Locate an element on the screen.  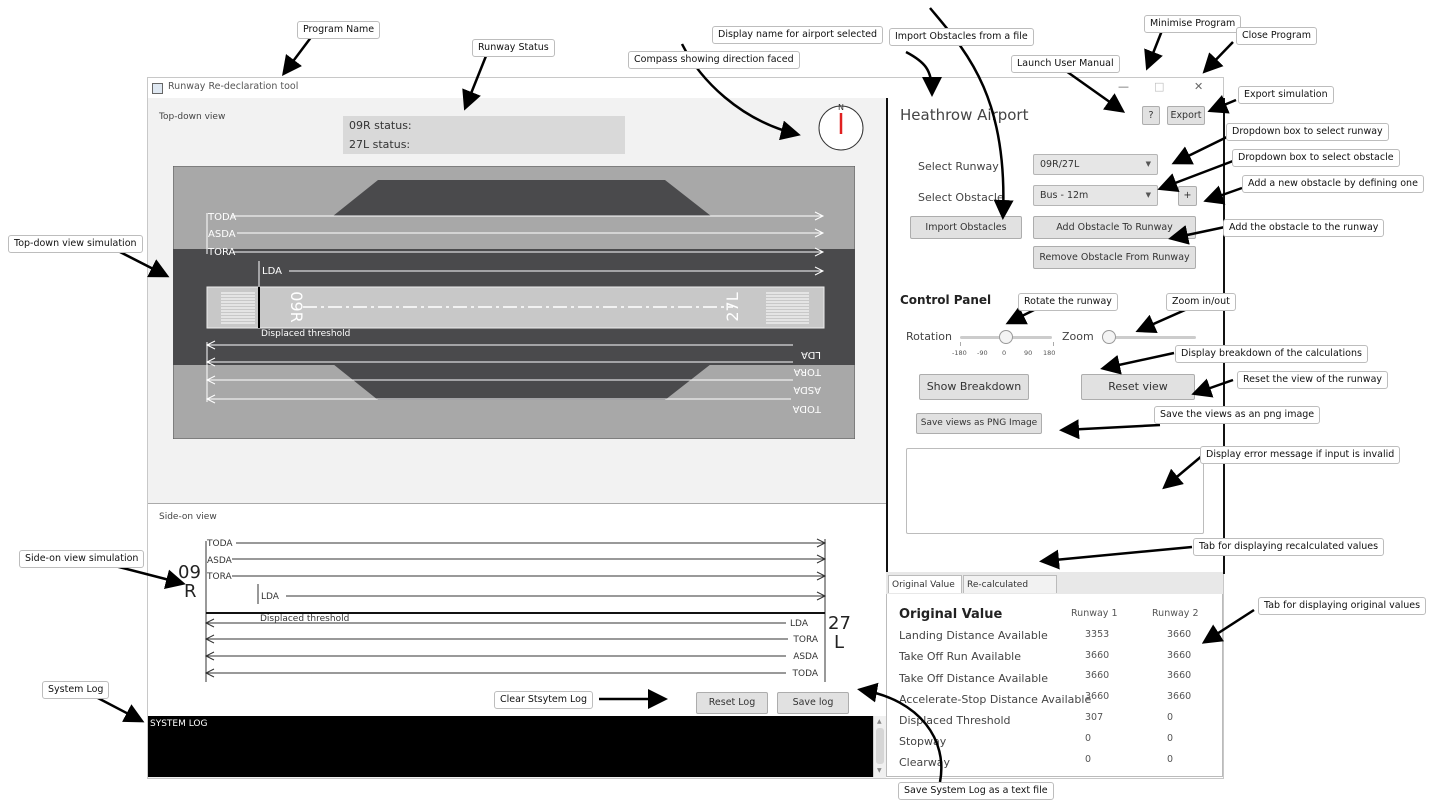
annotation-top-down-sim: Top-down view simulation is located at coordinates (75, 244).